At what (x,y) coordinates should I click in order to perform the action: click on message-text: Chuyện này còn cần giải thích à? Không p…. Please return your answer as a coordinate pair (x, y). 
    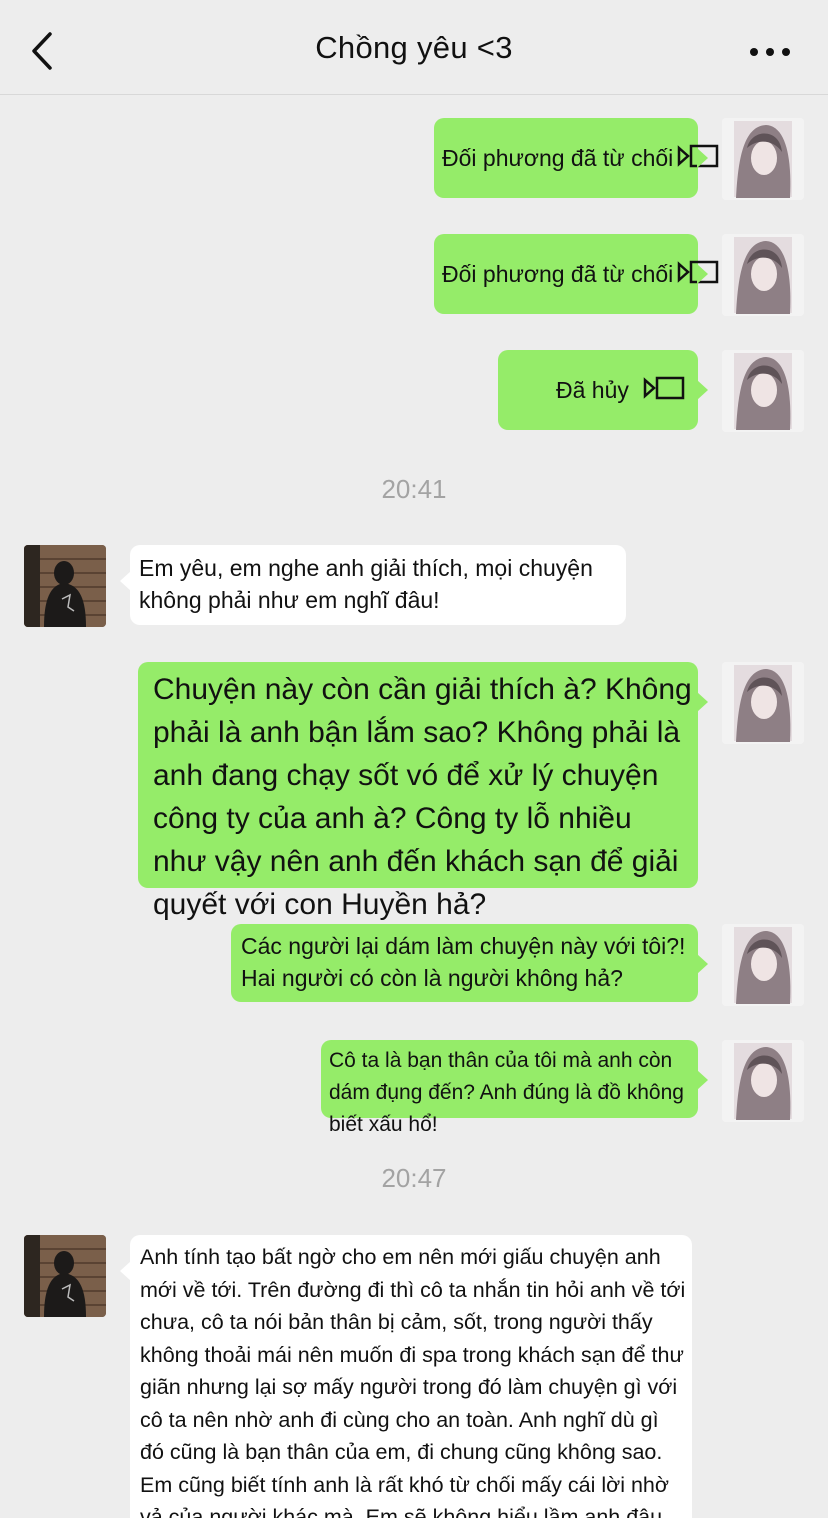
    Looking at the image, I should click on (422, 797).